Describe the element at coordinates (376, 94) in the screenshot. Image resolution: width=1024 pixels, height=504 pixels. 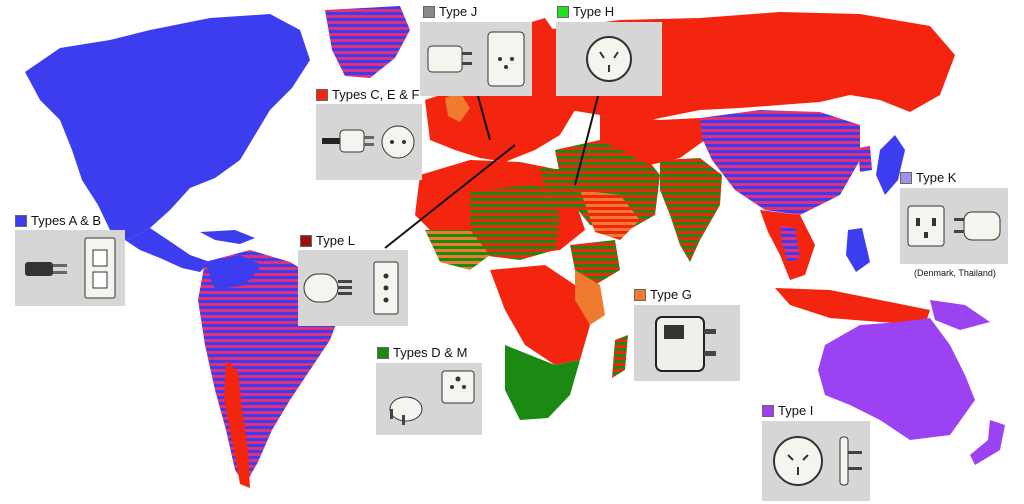
I see `legend-types-cef-text: Types C, E & F` at that location.